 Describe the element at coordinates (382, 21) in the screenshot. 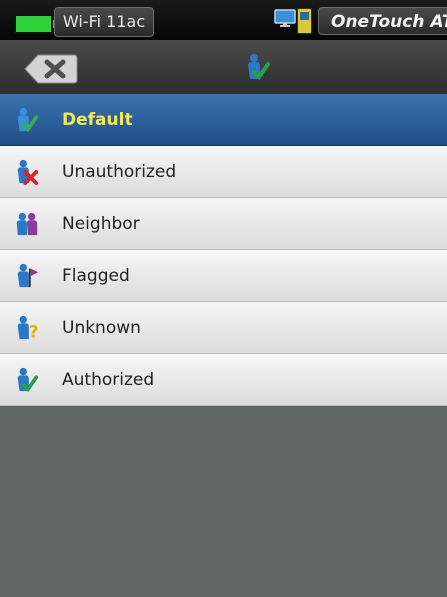

I see `product-tab: OneTouch AT` at that location.